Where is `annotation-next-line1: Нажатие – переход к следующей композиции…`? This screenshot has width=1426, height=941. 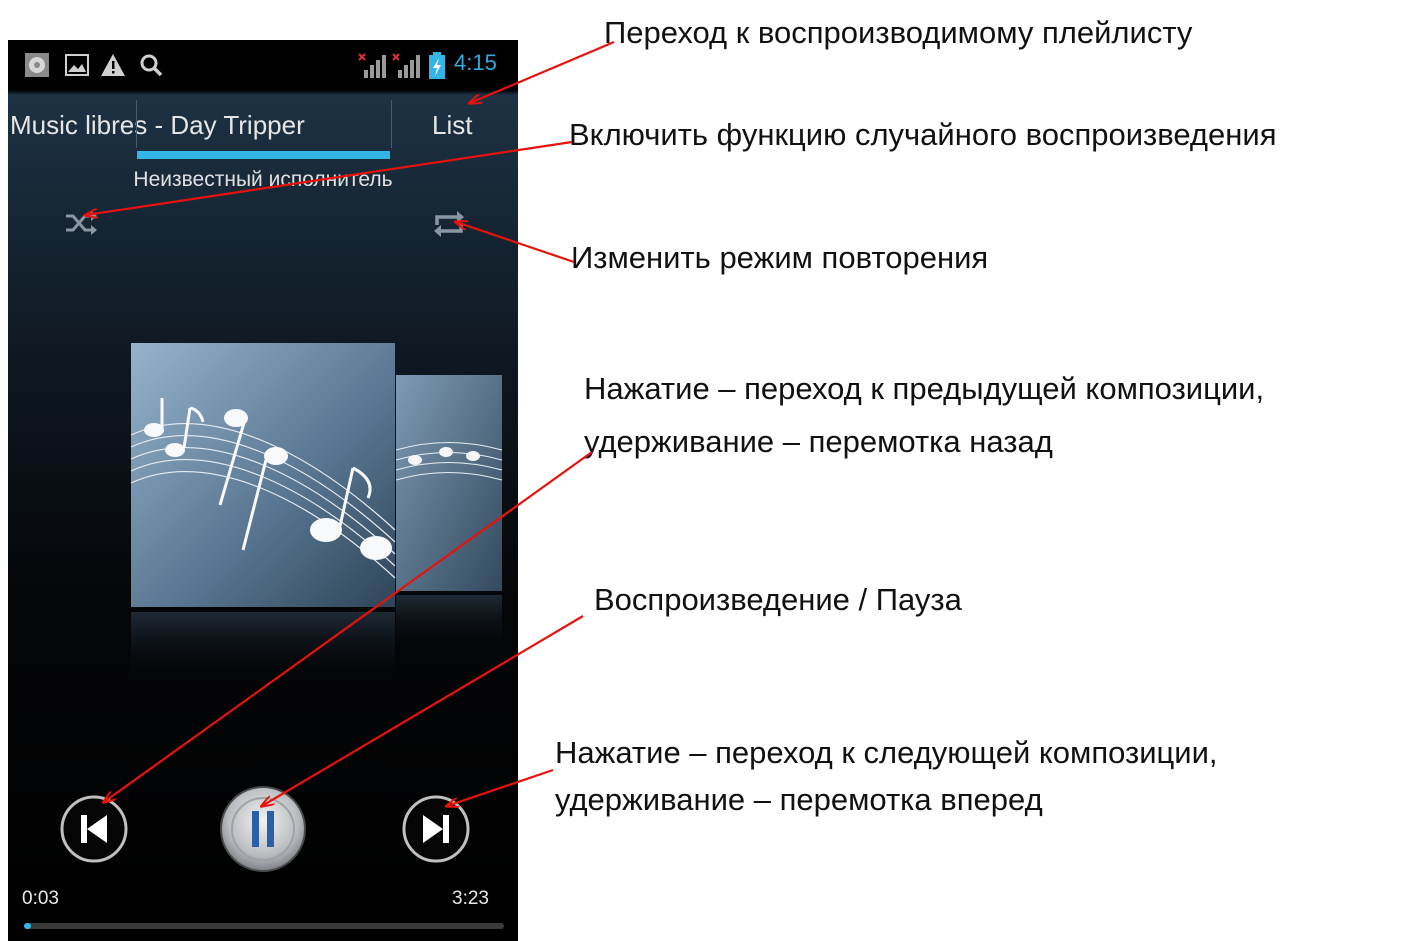 annotation-next-line1: Нажатие – переход к следующей композиции… is located at coordinates (886, 752).